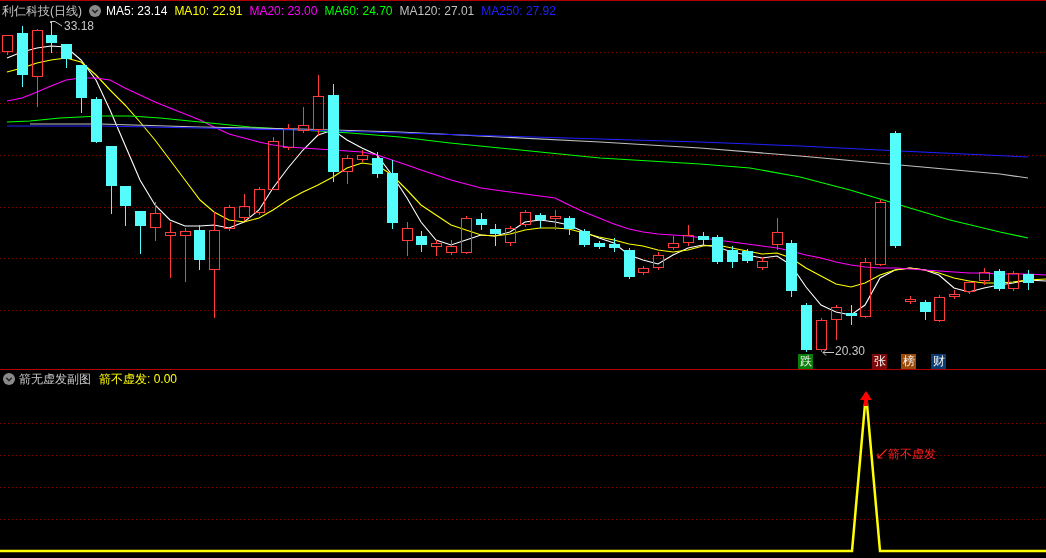 The width and height of the screenshot is (1046, 558). What do you see at coordinates (866, 398) in the screenshot?
I see `up-arrow-icon` at bounding box center [866, 398].